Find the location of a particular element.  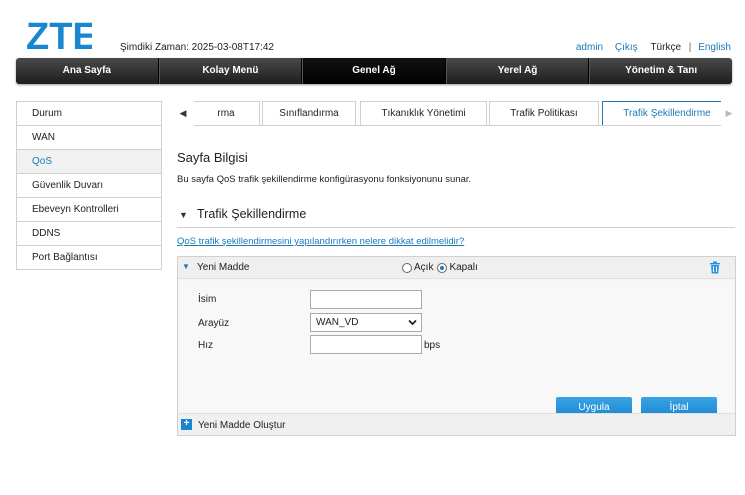

speed-unit: bps is located at coordinates (432, 345).